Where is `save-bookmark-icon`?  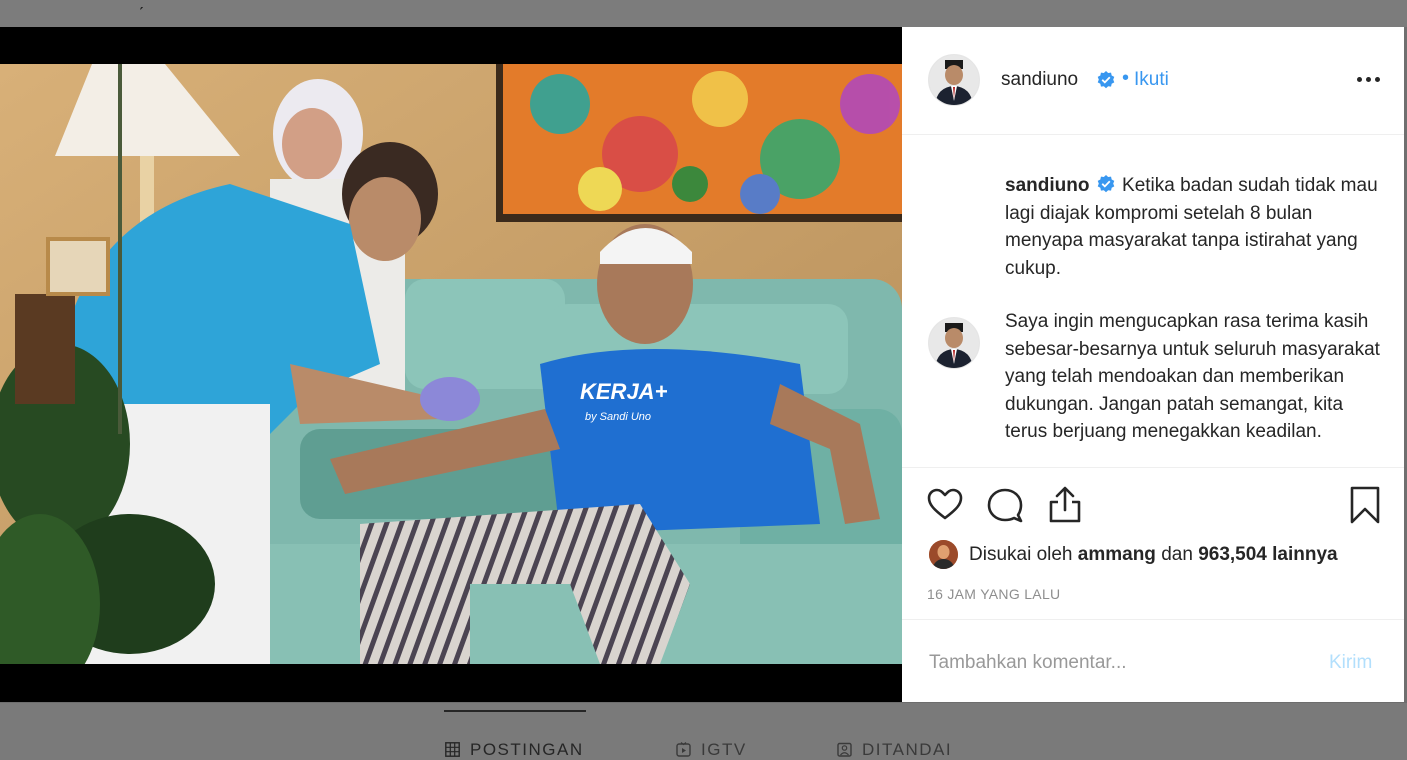 save-bookmark-icon is located at coordinates (1365, 505).